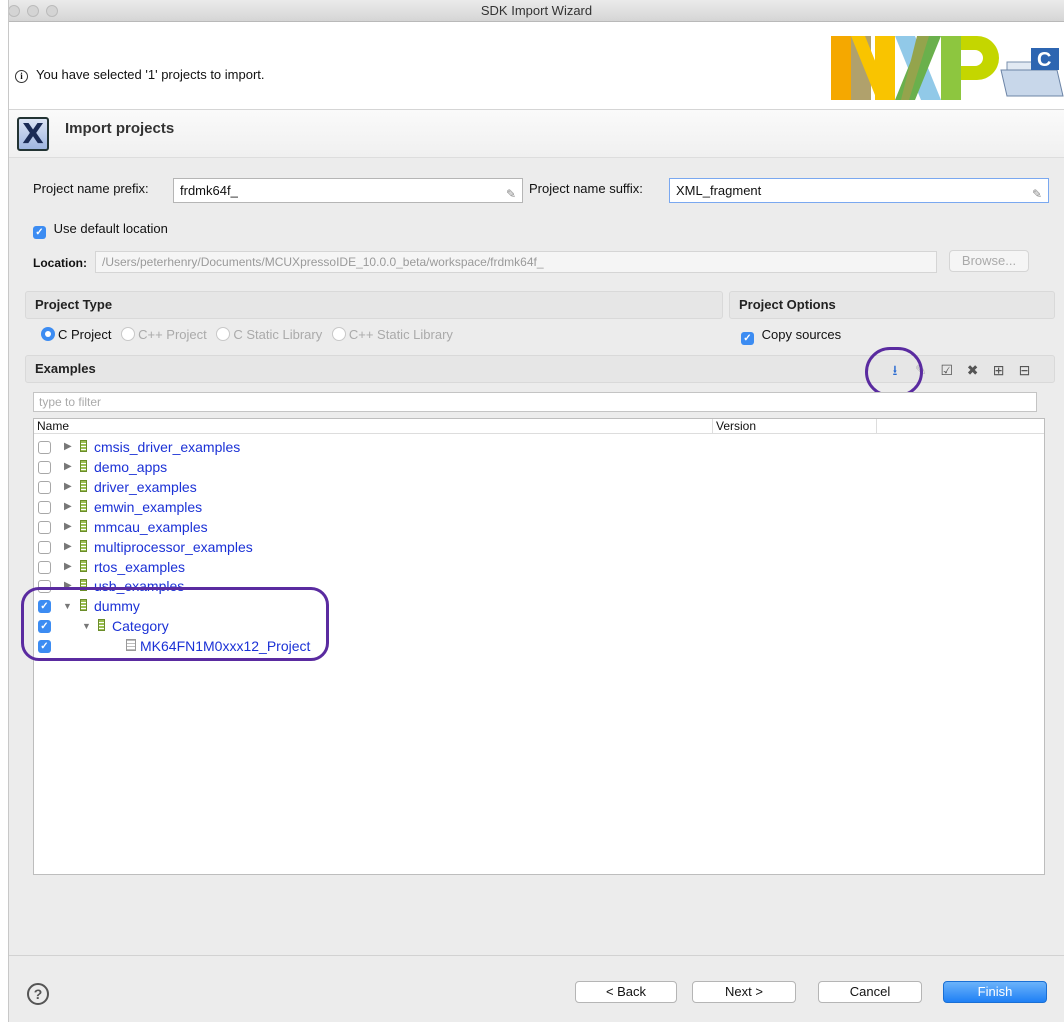 This screenshot has height=1022, width=1064. I want to click on radio-c-project-label: C Project, so click(85, 334).